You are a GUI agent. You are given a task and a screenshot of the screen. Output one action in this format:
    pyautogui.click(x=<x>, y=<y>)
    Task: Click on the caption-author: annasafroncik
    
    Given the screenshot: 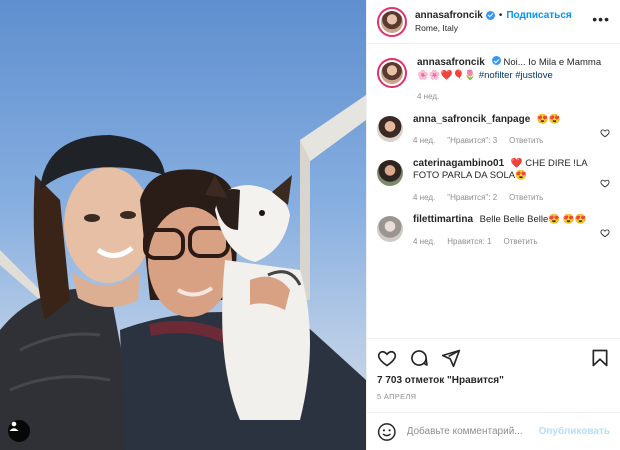 What is the action you would take?
    pyautogui.click(x=451, y=62)
    